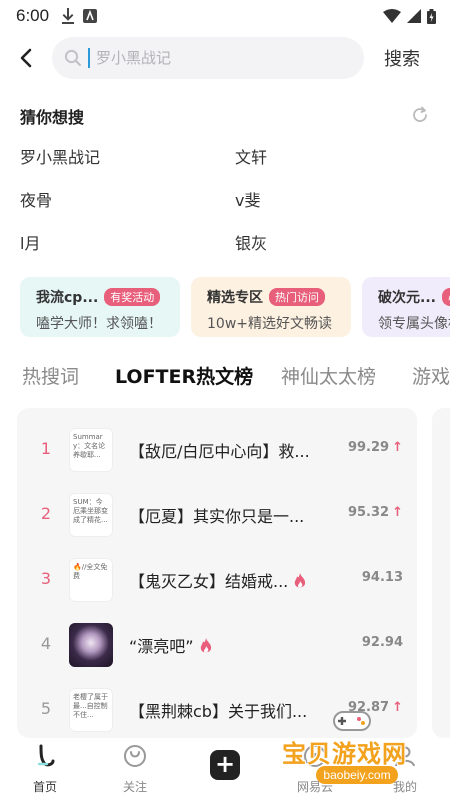 This screenshot has width=450, height=800. Describe the element at coordinates (99, 324) in the screenshot. I see `promo-subtitle: 嗑学大师！求领嗑！` at that location.